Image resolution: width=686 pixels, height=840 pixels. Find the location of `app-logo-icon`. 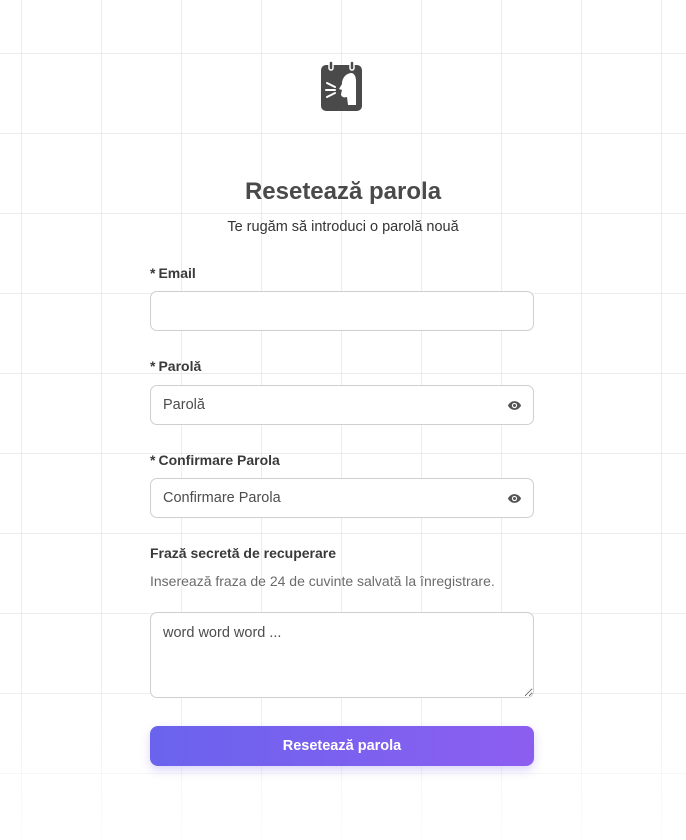

app-logo-icon is located at coordinates (341, 86).